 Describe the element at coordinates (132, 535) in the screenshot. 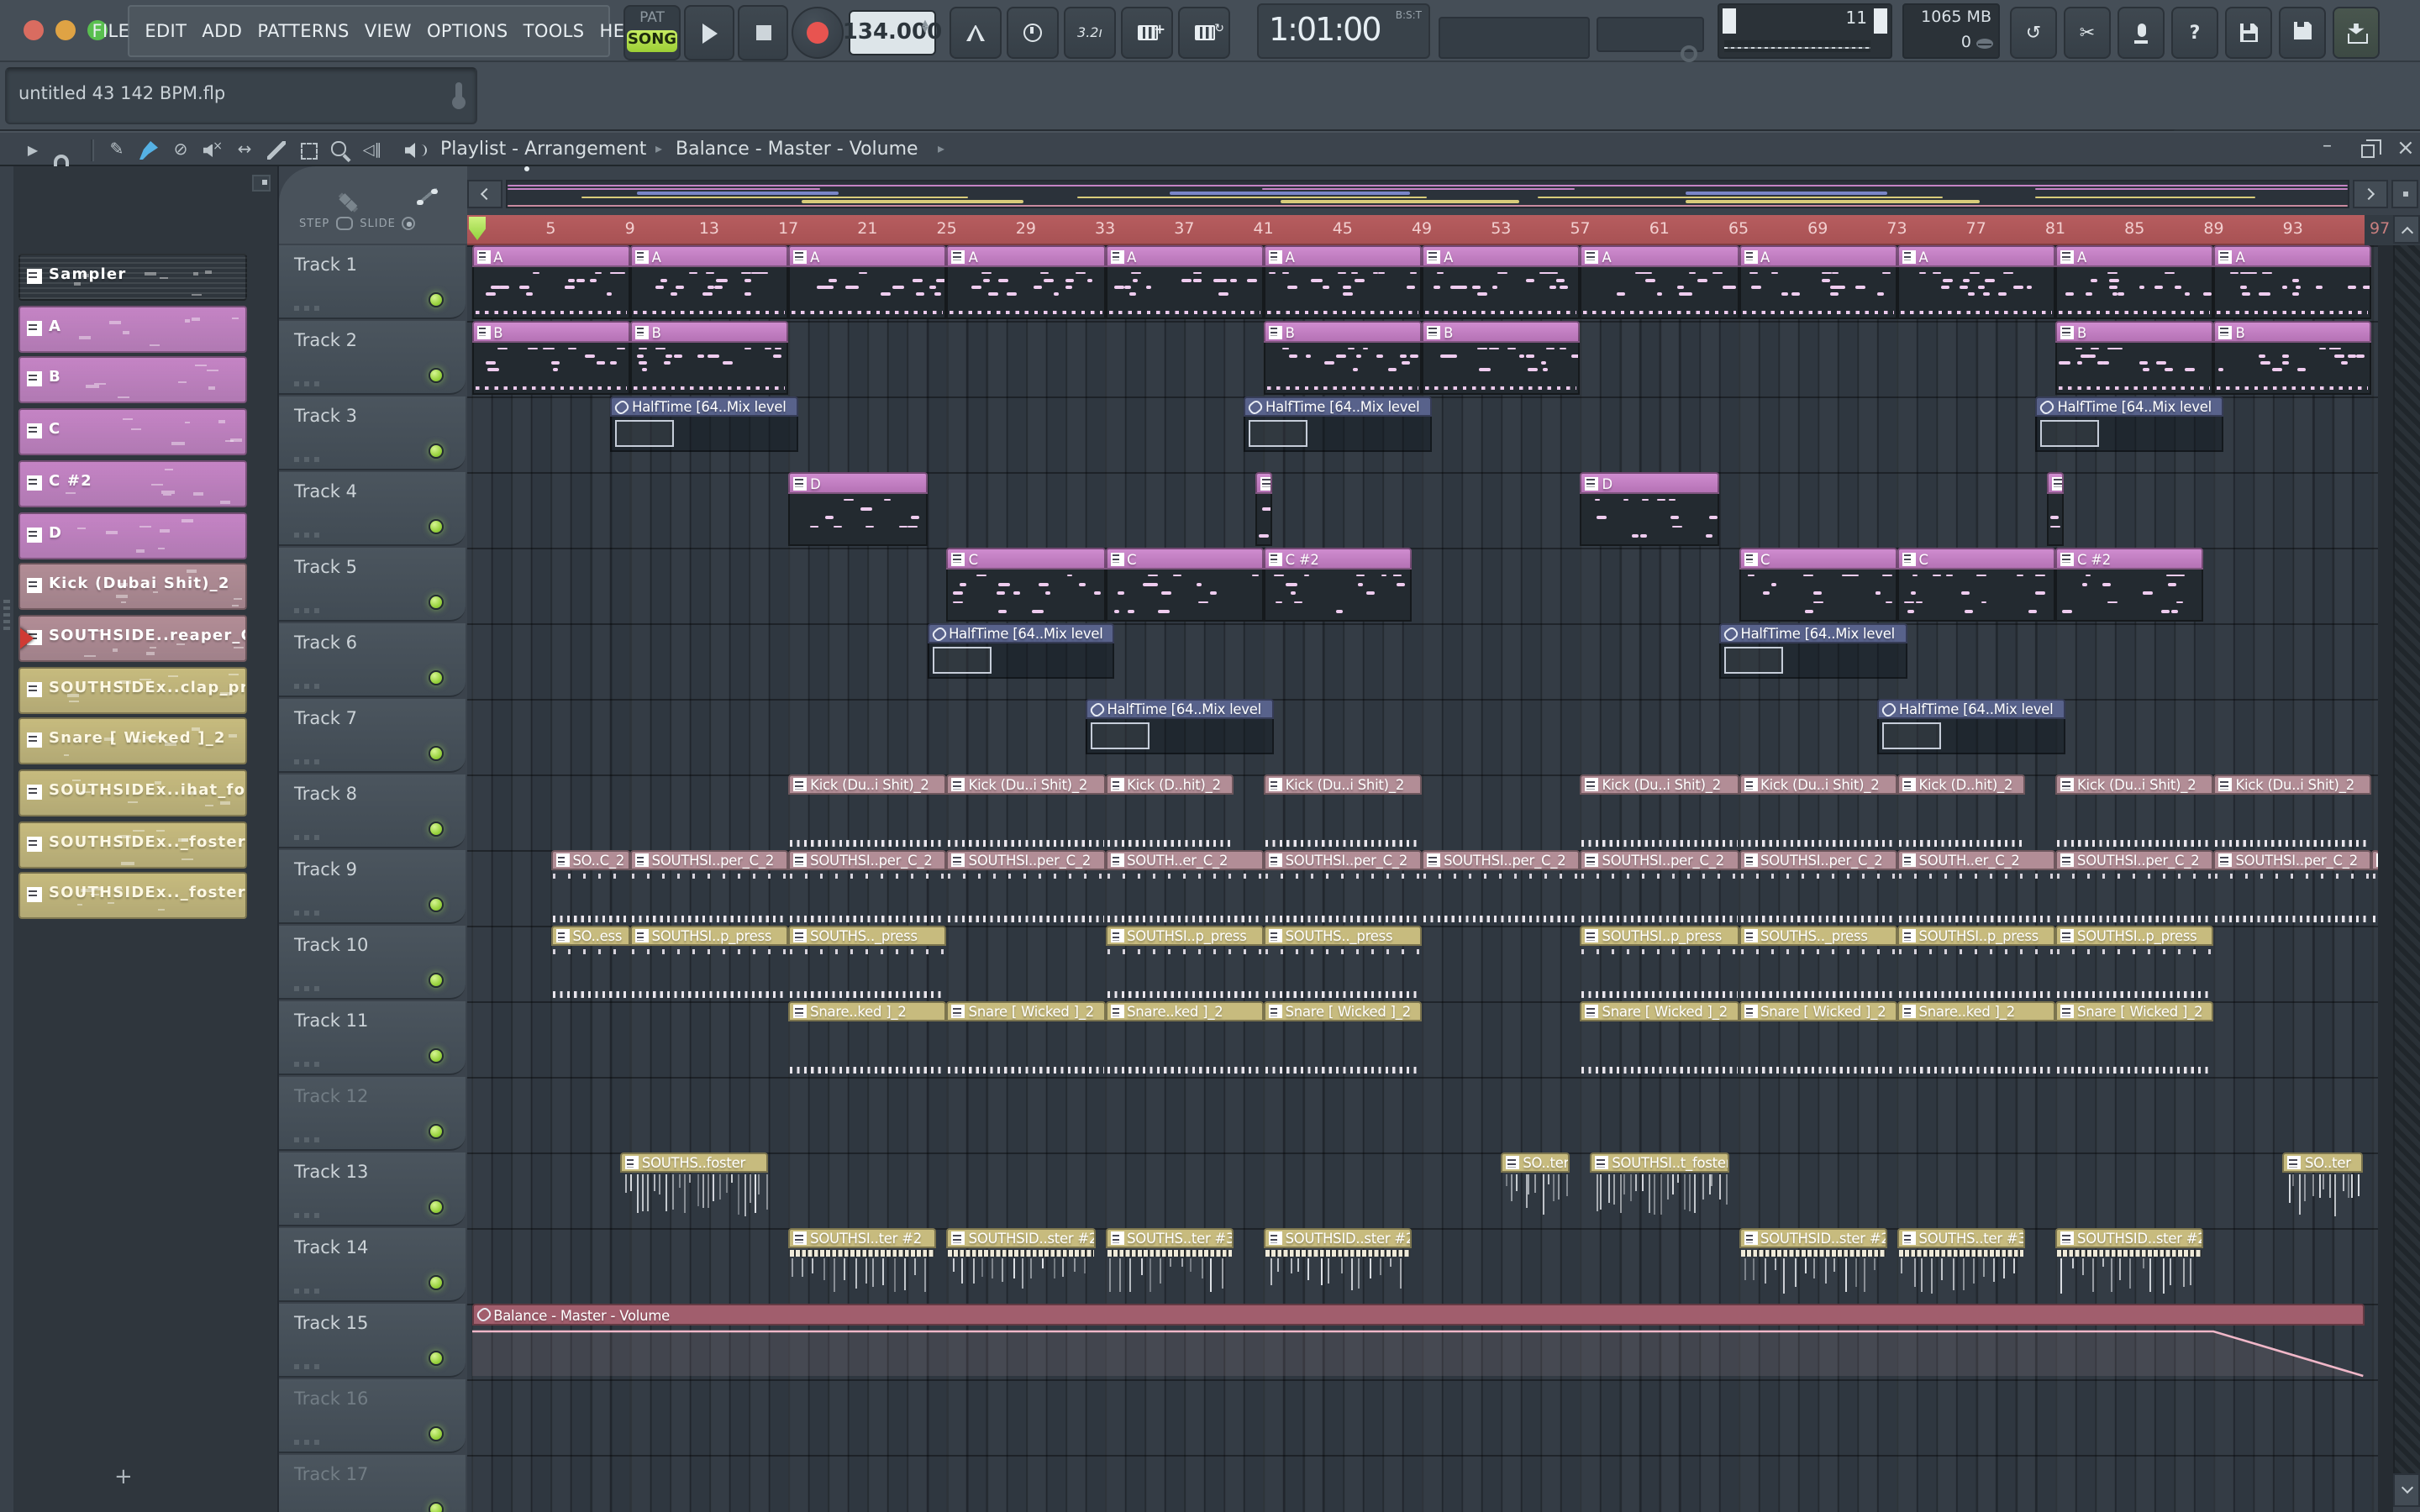

I see `pattern-item-6: D` at that location.